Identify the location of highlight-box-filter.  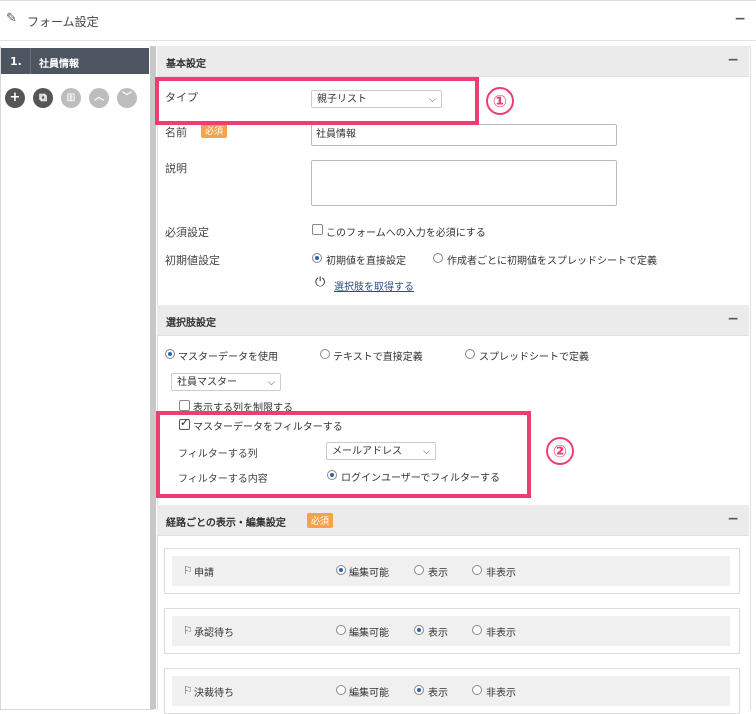
(343, 454).